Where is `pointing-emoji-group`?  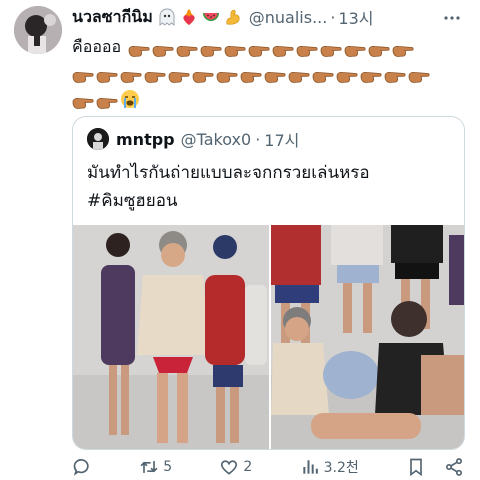
pointing-emoji-group is located at coordinates (271, 48).